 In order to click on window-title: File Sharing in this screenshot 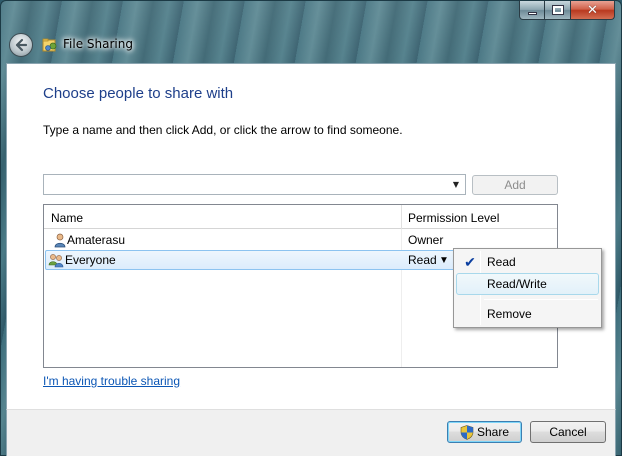, I will do `click(98, 44)`.